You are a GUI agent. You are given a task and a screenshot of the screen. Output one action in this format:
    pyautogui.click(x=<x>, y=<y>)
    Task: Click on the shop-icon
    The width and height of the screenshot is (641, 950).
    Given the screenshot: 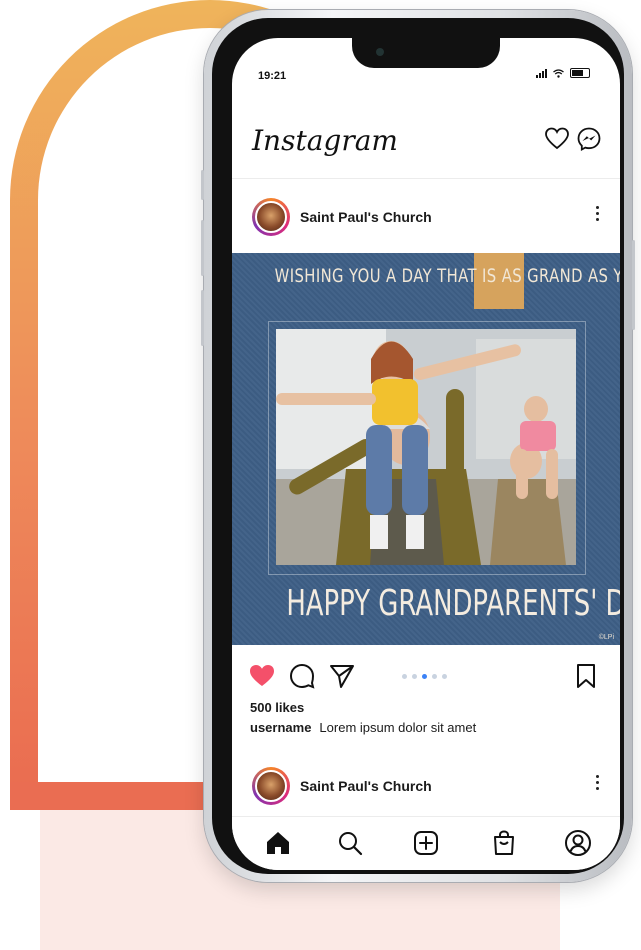 What is the action you would take?
    pyautogui.click(x=504, y=843)
    